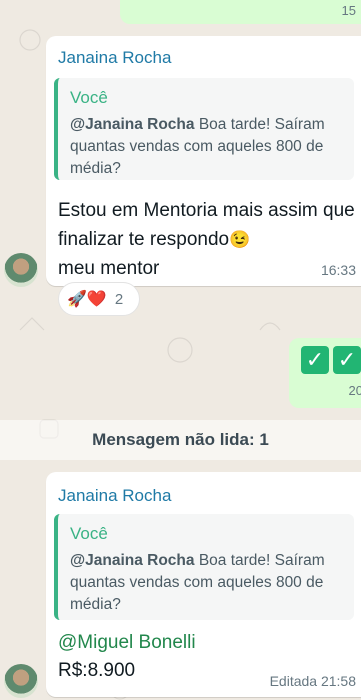 This screenshot has height=700, width=361. I want to click on message-time: 16:33, so click(338, 270).